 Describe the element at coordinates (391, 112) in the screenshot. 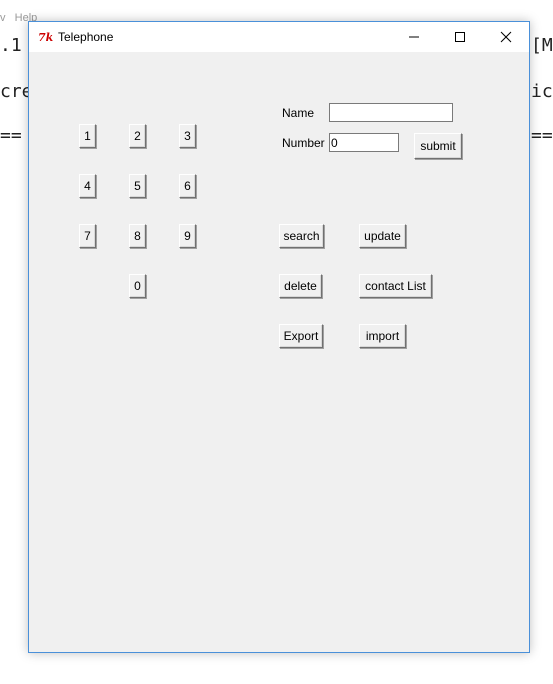

I see `name-field` at that location.